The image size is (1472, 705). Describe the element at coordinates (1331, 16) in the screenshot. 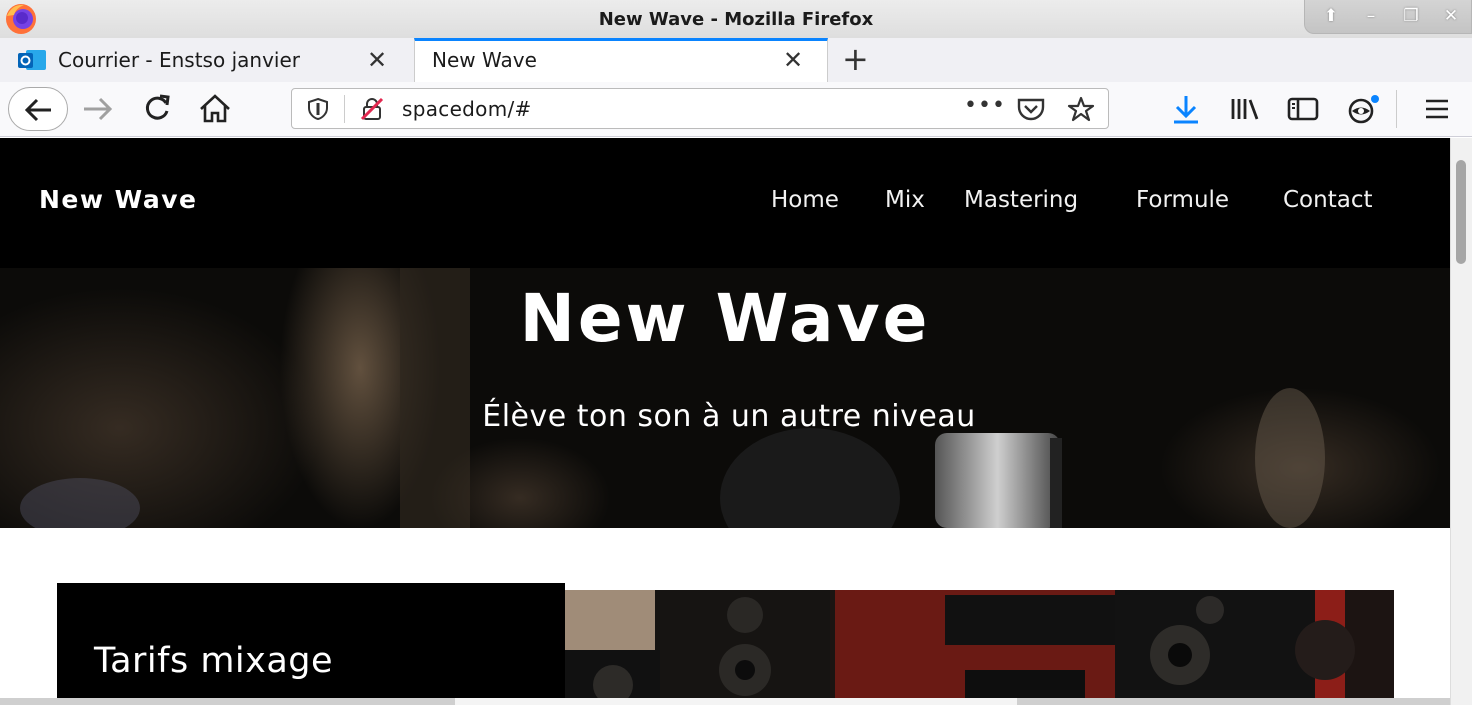

I see `up-arrow-icon: ⬆` at that location.